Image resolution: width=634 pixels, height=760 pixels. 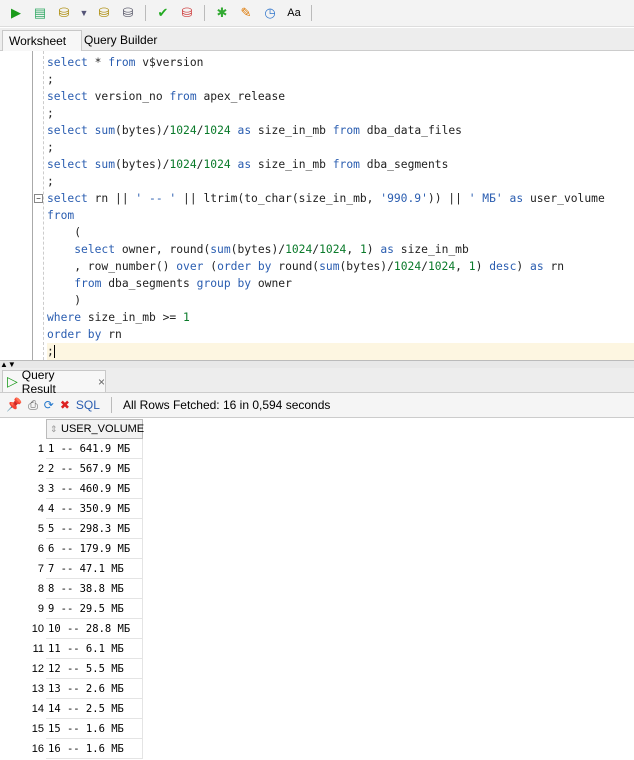 What do you see at coordinates (50, 181) in the screenshot?
I see `code-token: ;` at bounding box center [50, 181].